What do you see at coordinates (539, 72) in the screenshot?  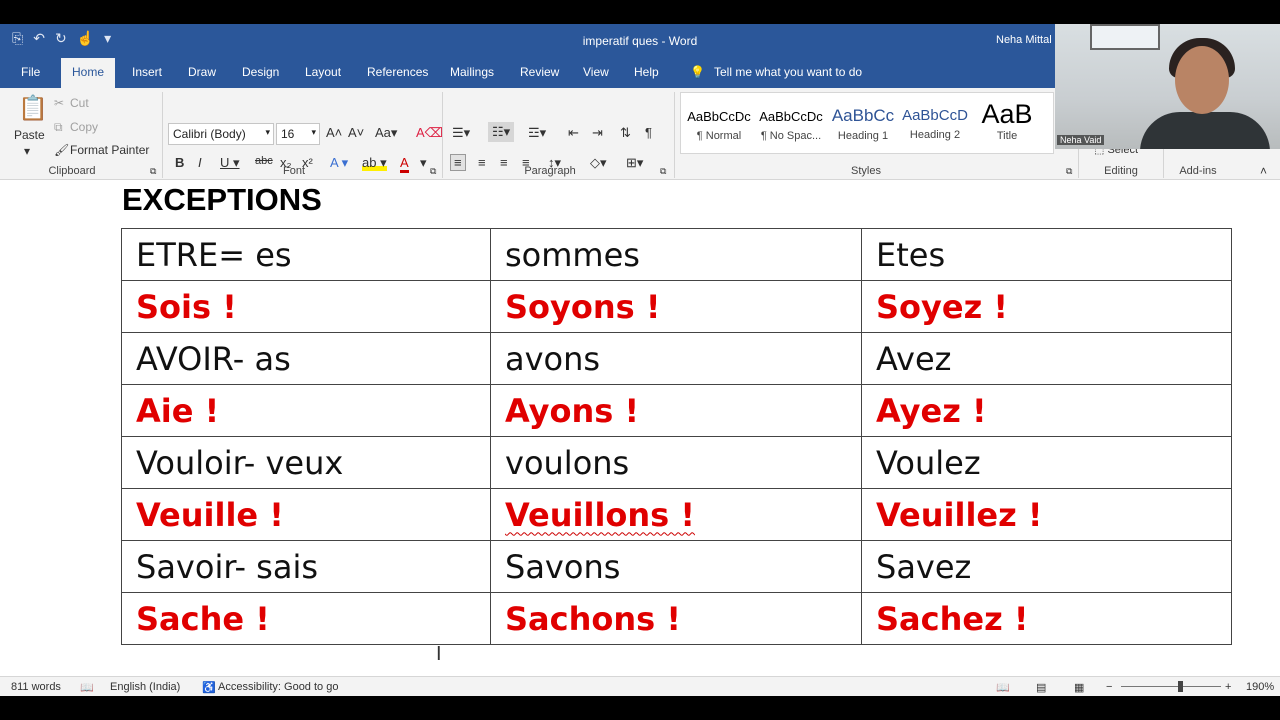 I see `tab-review: Review` at bounding box center [539, 72].